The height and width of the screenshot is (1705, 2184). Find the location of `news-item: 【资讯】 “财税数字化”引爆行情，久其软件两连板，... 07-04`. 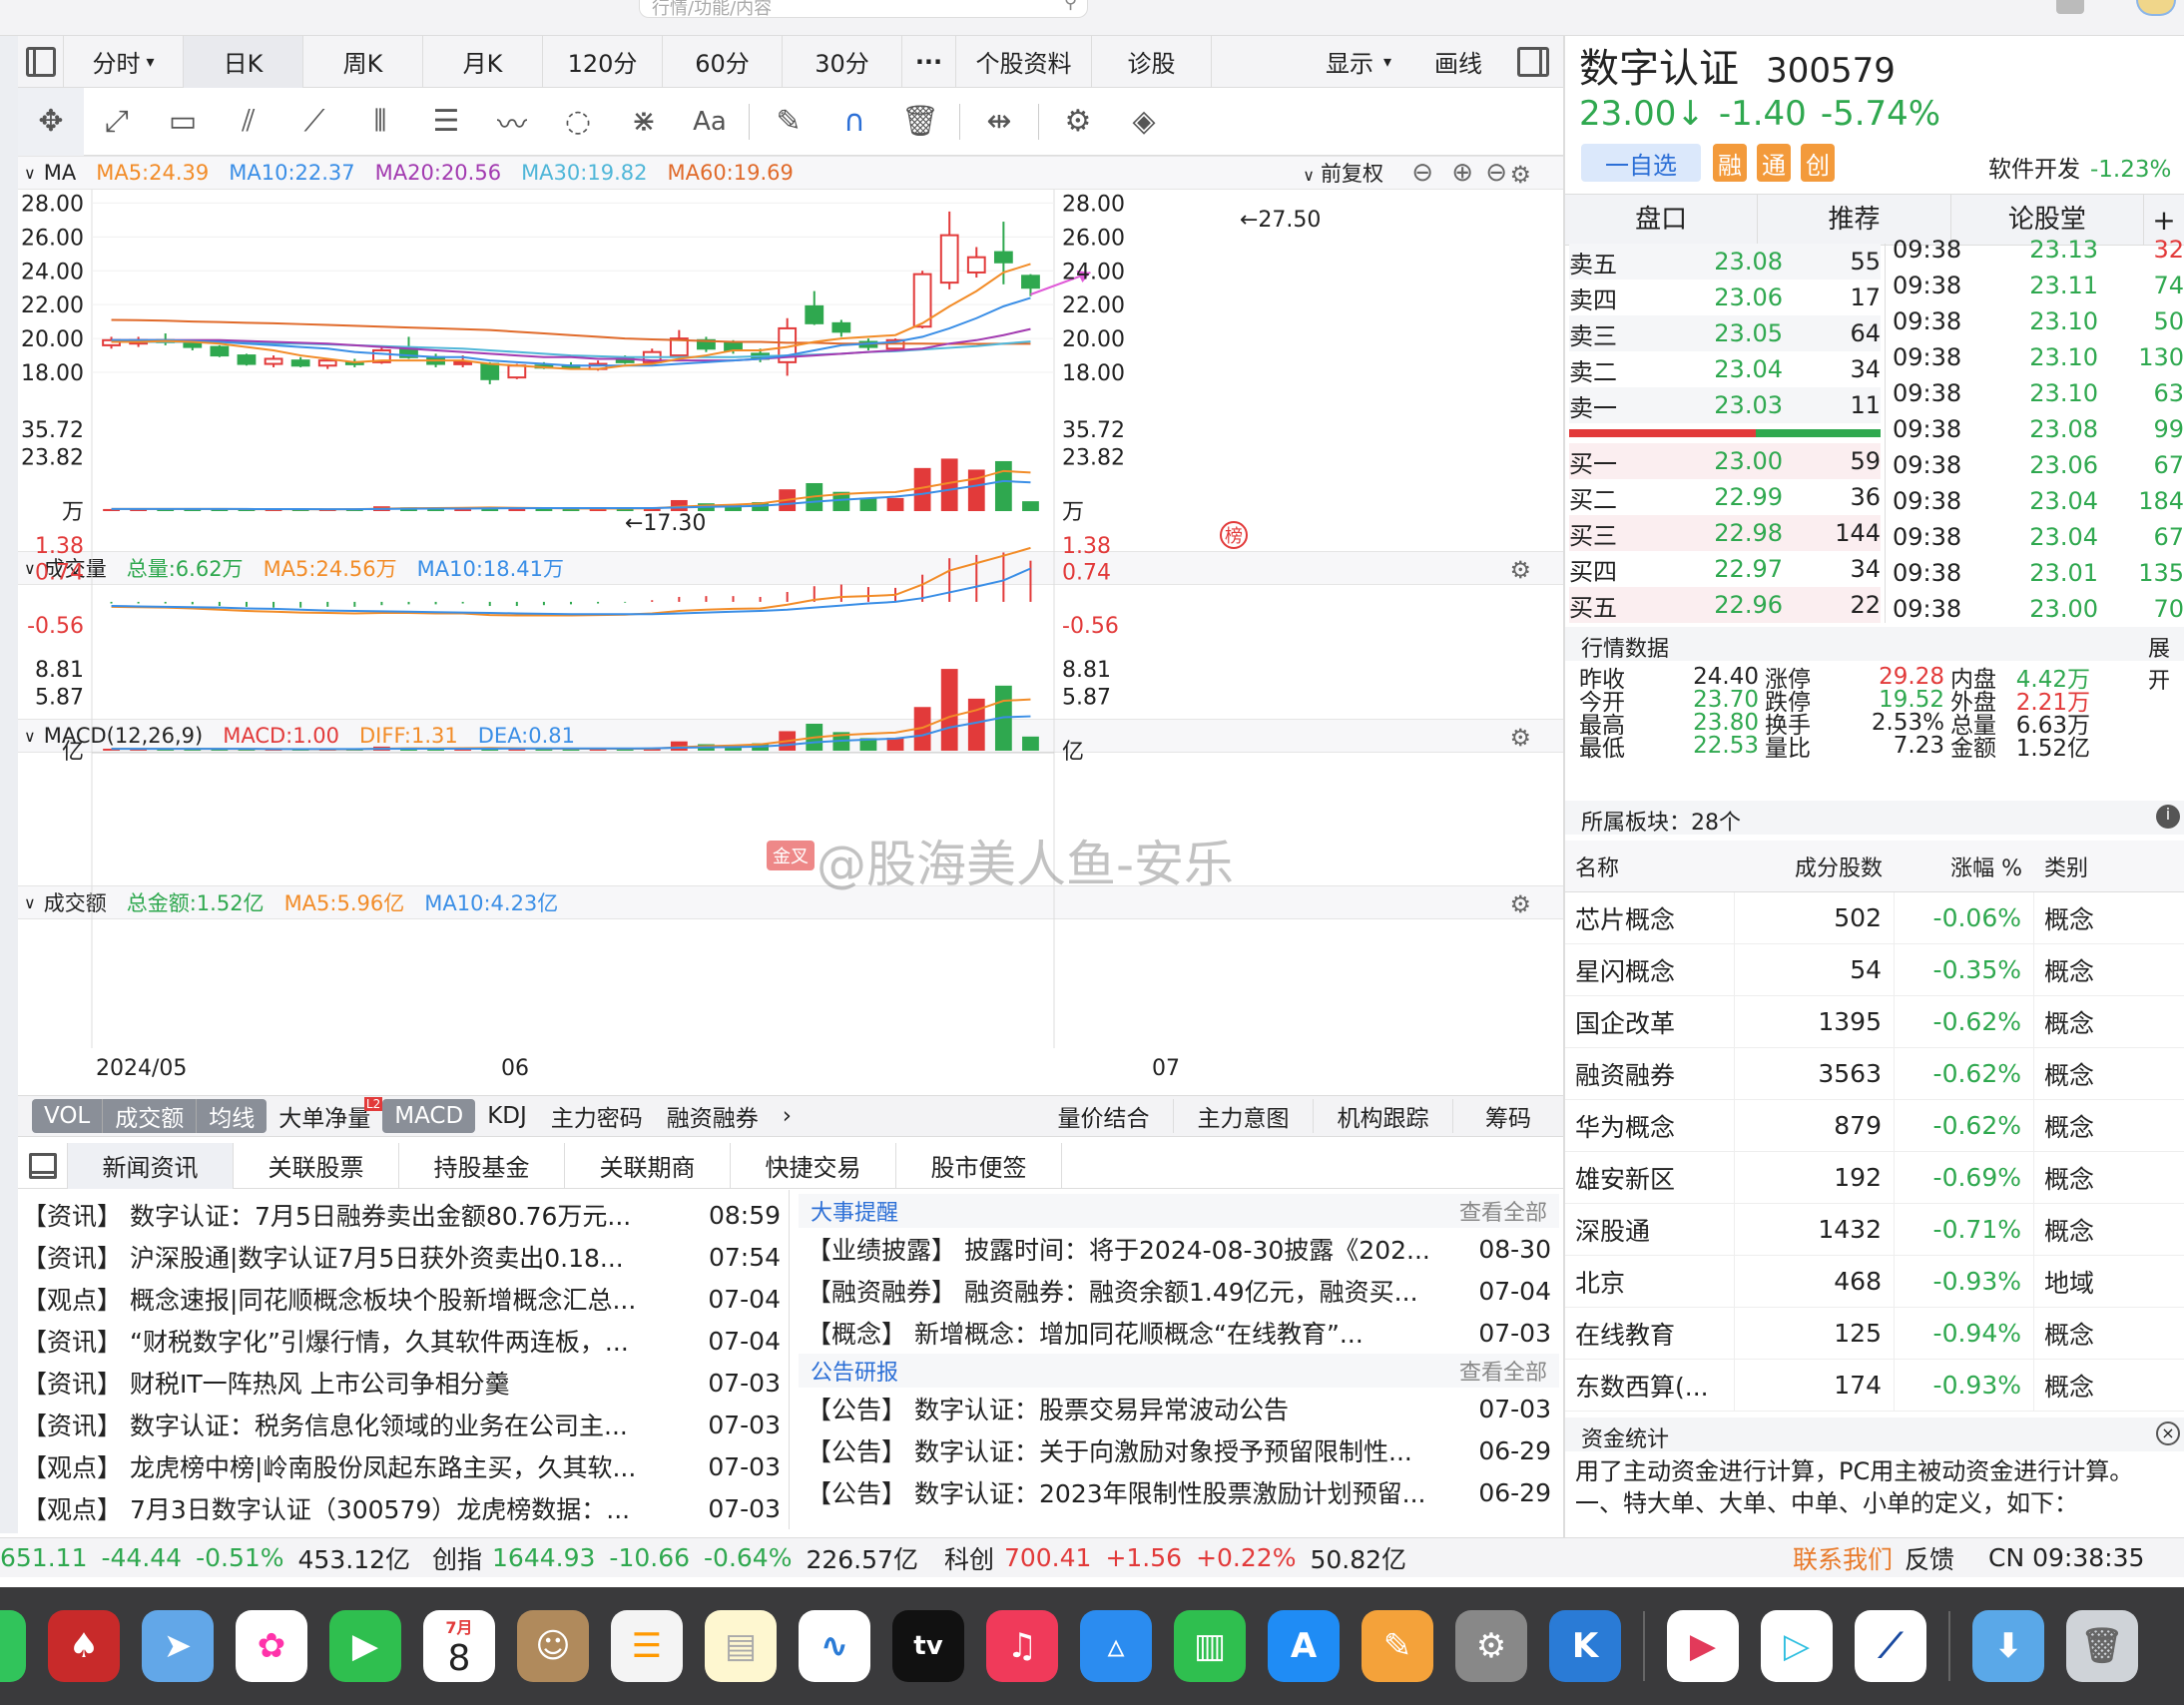

news-item: 【资讯】 “财税数字化”引爆行情，久其软件两连板，... 07-04 is located at coordinates (401, 1341).